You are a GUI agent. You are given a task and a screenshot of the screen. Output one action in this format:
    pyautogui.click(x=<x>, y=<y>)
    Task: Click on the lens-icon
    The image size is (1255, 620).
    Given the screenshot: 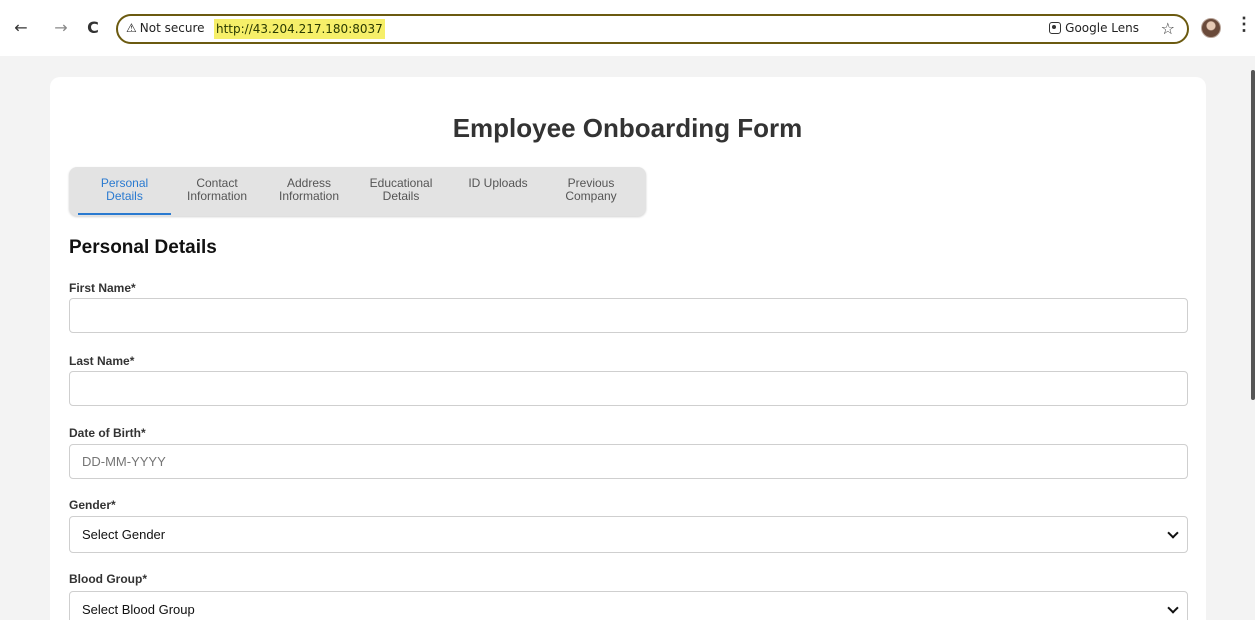 What is the action you would take?
    pyautogui.click(x=1055, y=28)
    